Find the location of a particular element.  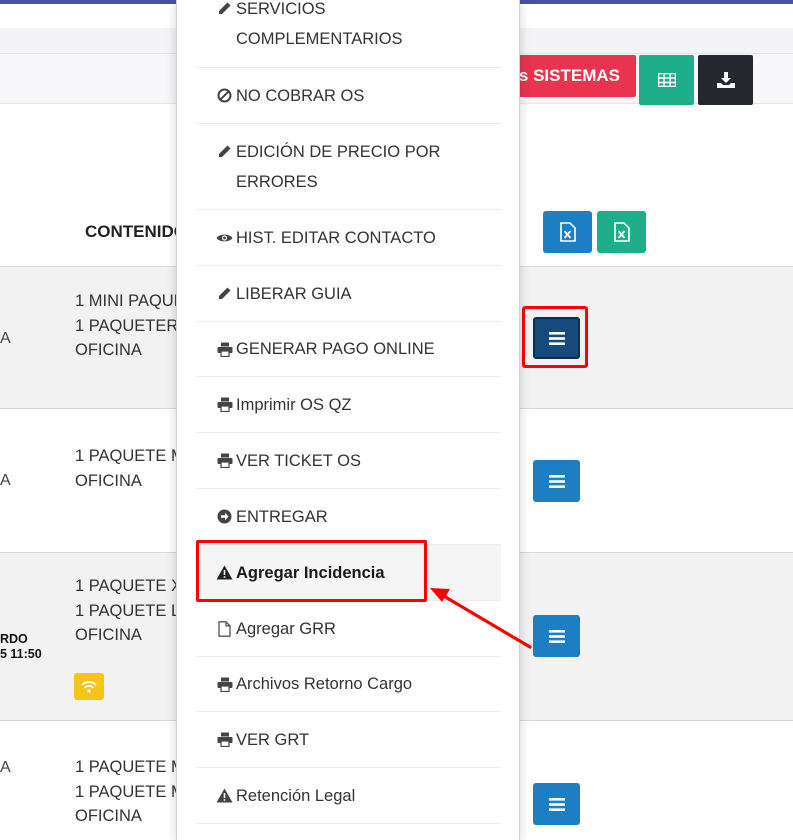

menu-item-label: VER TICKET OS is located at coordinates (299, 460).